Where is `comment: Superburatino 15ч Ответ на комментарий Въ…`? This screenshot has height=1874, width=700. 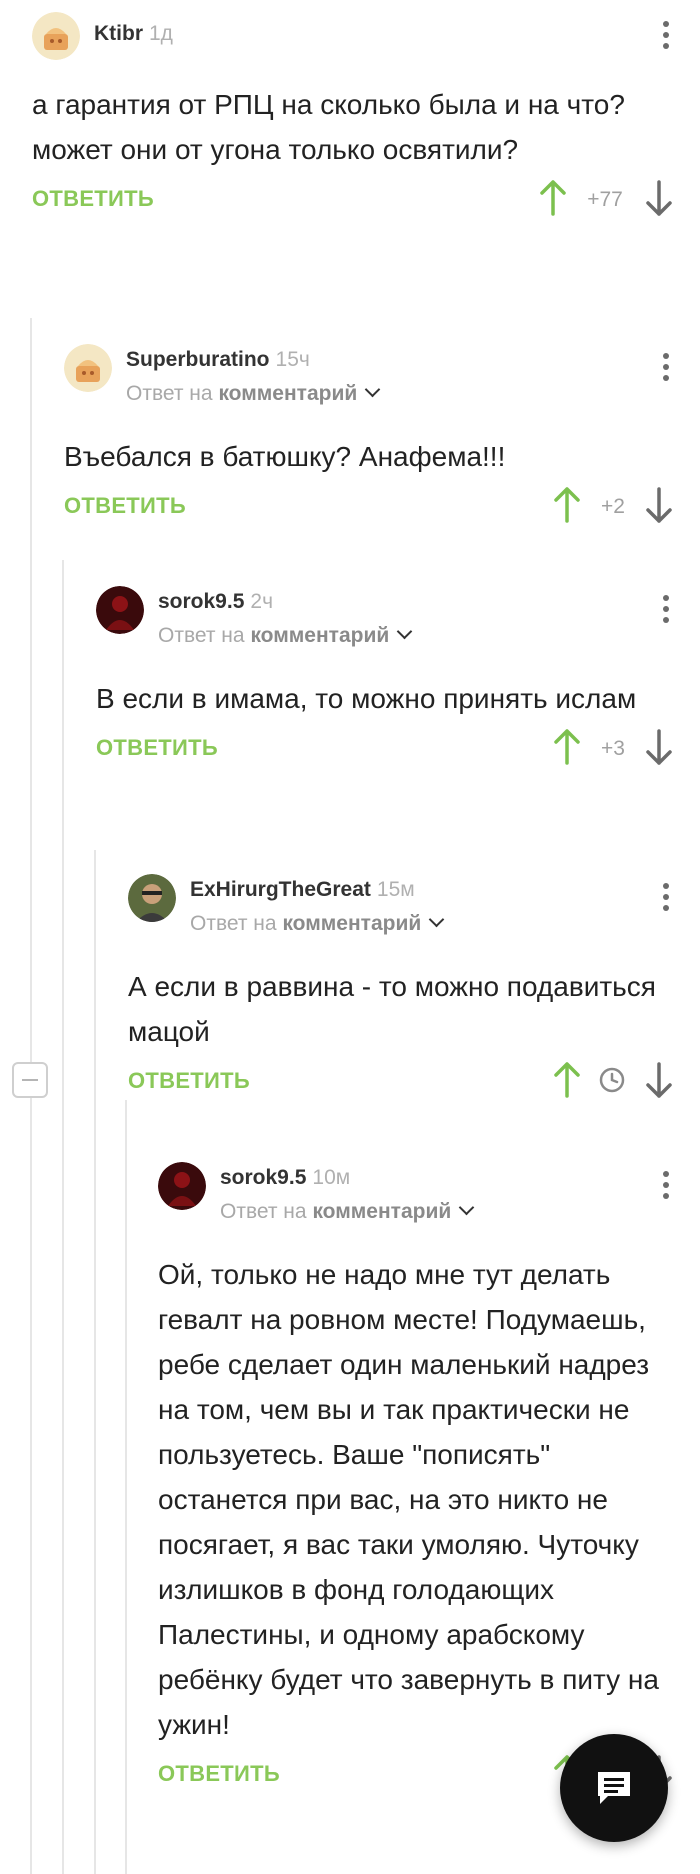
comment: Superburatino 15ч Ответ на комментарий Въ… is located at coordinates (371, 435).